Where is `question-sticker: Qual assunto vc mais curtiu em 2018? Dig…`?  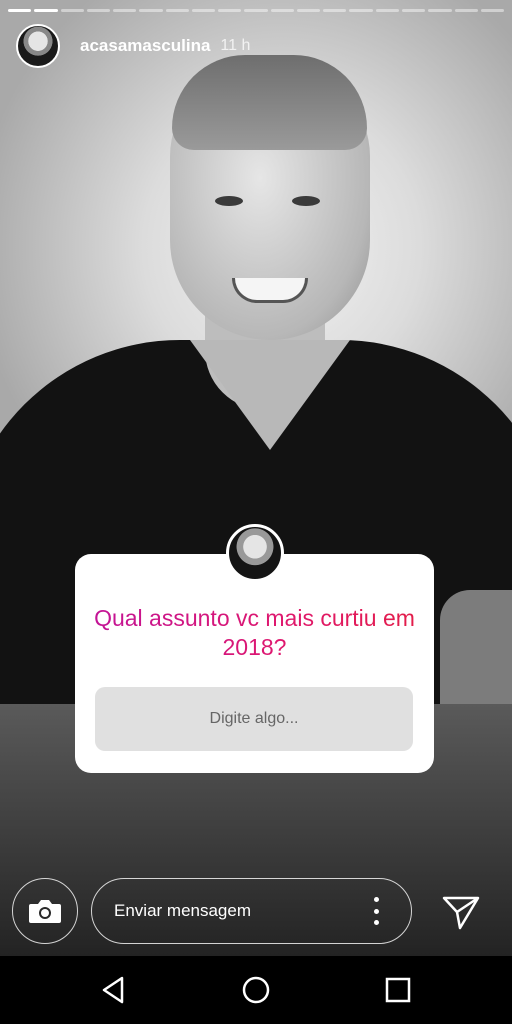
question-sticker: Qual assunto vc mais curtiu em 2018? Dig… is located at coordinates (254, 663).